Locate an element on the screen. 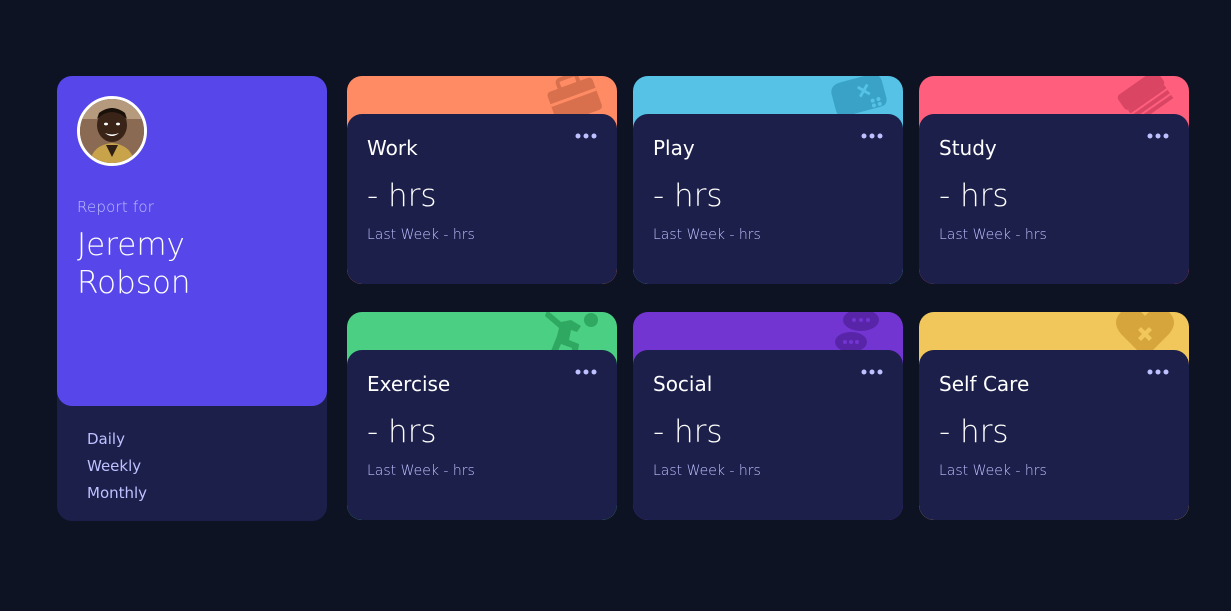 The image size is (1231, 611). activity-card-exercise: Exercise - hrs Last Week - hrs is located at coordinates (482, 416).